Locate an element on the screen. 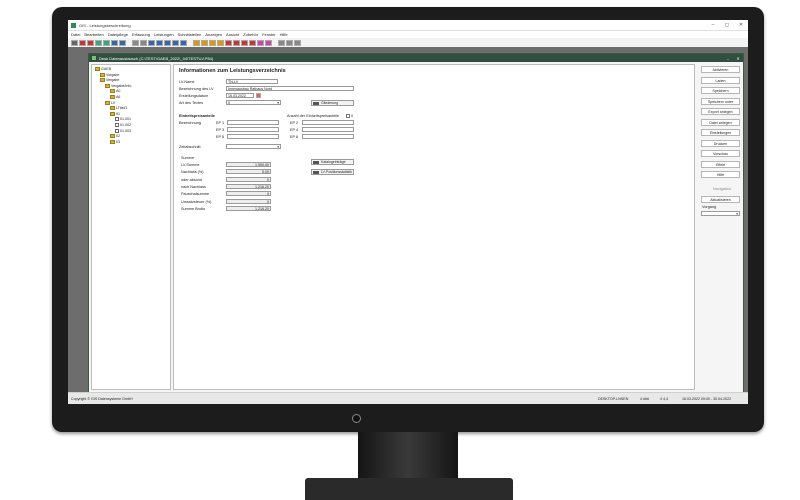 Image resolution: width=800 pixels, height=500 pixels. tree-item: Vergabe/Info is located at coordinates (118, 85).